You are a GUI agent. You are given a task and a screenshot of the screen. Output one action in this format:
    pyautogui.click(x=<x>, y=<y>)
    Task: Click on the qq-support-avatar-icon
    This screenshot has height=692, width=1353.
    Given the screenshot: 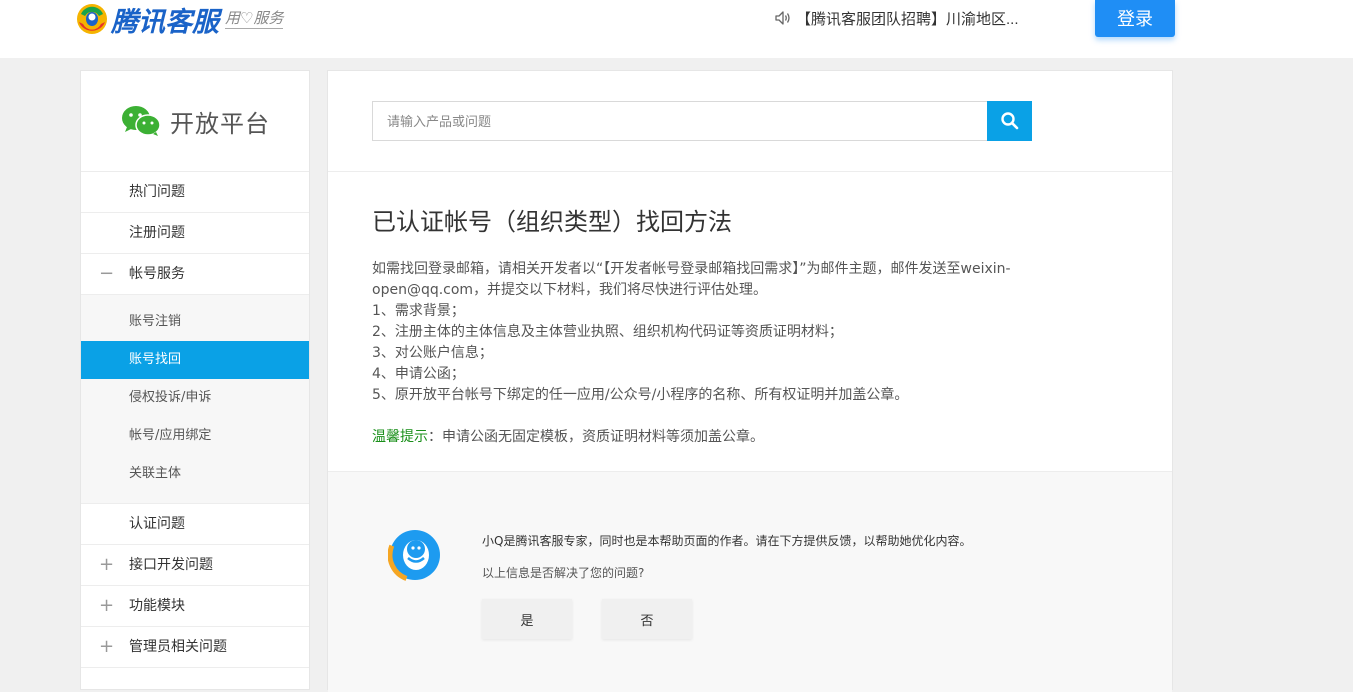 What is the action you would take?
    pyautogui.click(x=415, y=555)
    